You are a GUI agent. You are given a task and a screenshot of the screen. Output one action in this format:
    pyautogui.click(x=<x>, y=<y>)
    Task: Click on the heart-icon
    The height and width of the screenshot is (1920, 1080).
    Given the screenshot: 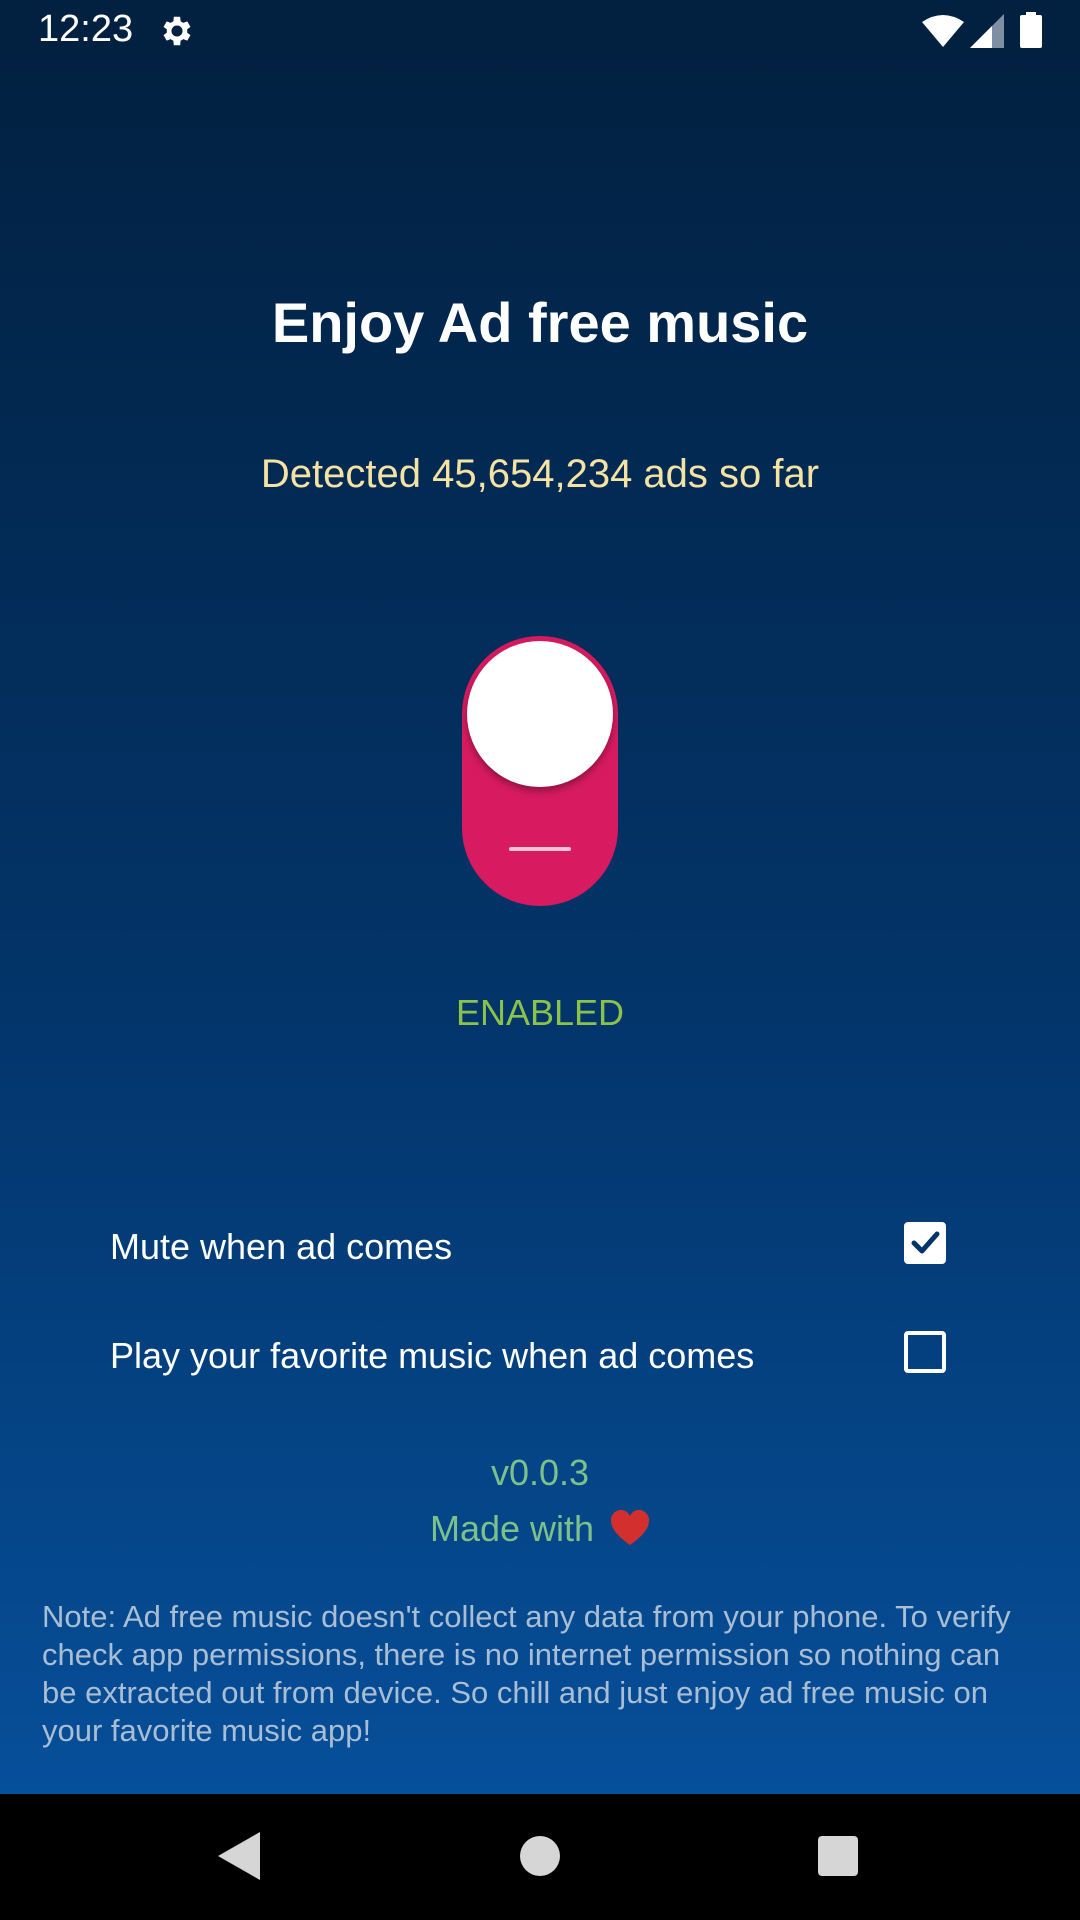 What is the action you would take?
    pyautogui.click(x=630, y=1527)
    